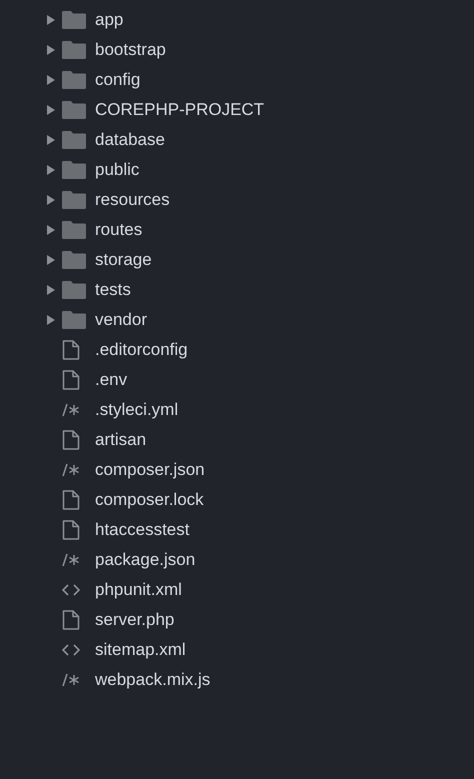 The height and width of the screenshot is (779, 474). I want to click on file-item: composer.lock, so click(237, 500).